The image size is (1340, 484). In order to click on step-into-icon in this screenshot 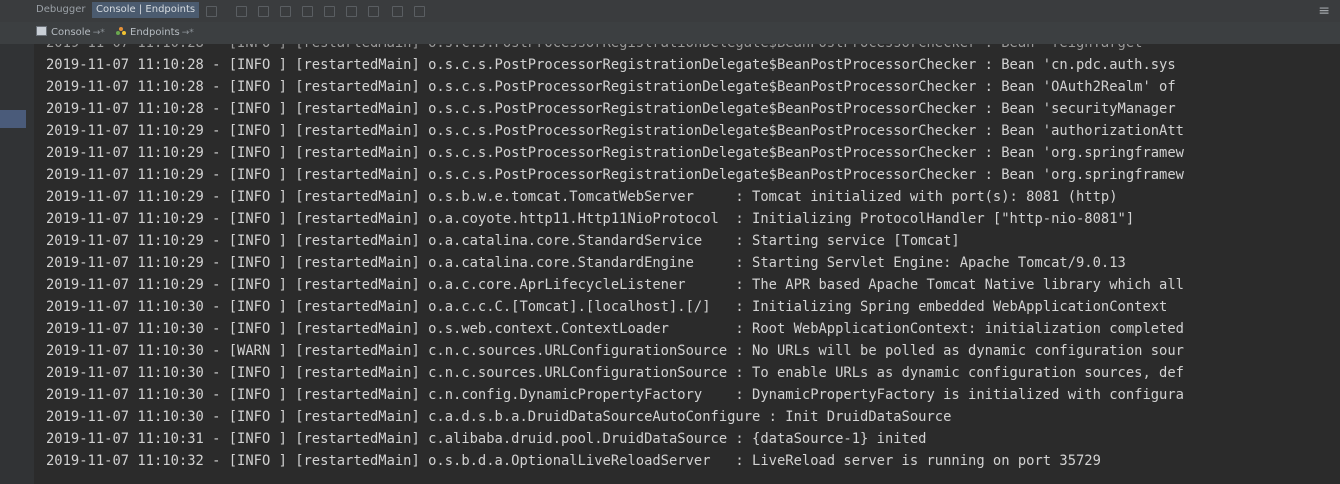, I will do `click(263, 11)`.